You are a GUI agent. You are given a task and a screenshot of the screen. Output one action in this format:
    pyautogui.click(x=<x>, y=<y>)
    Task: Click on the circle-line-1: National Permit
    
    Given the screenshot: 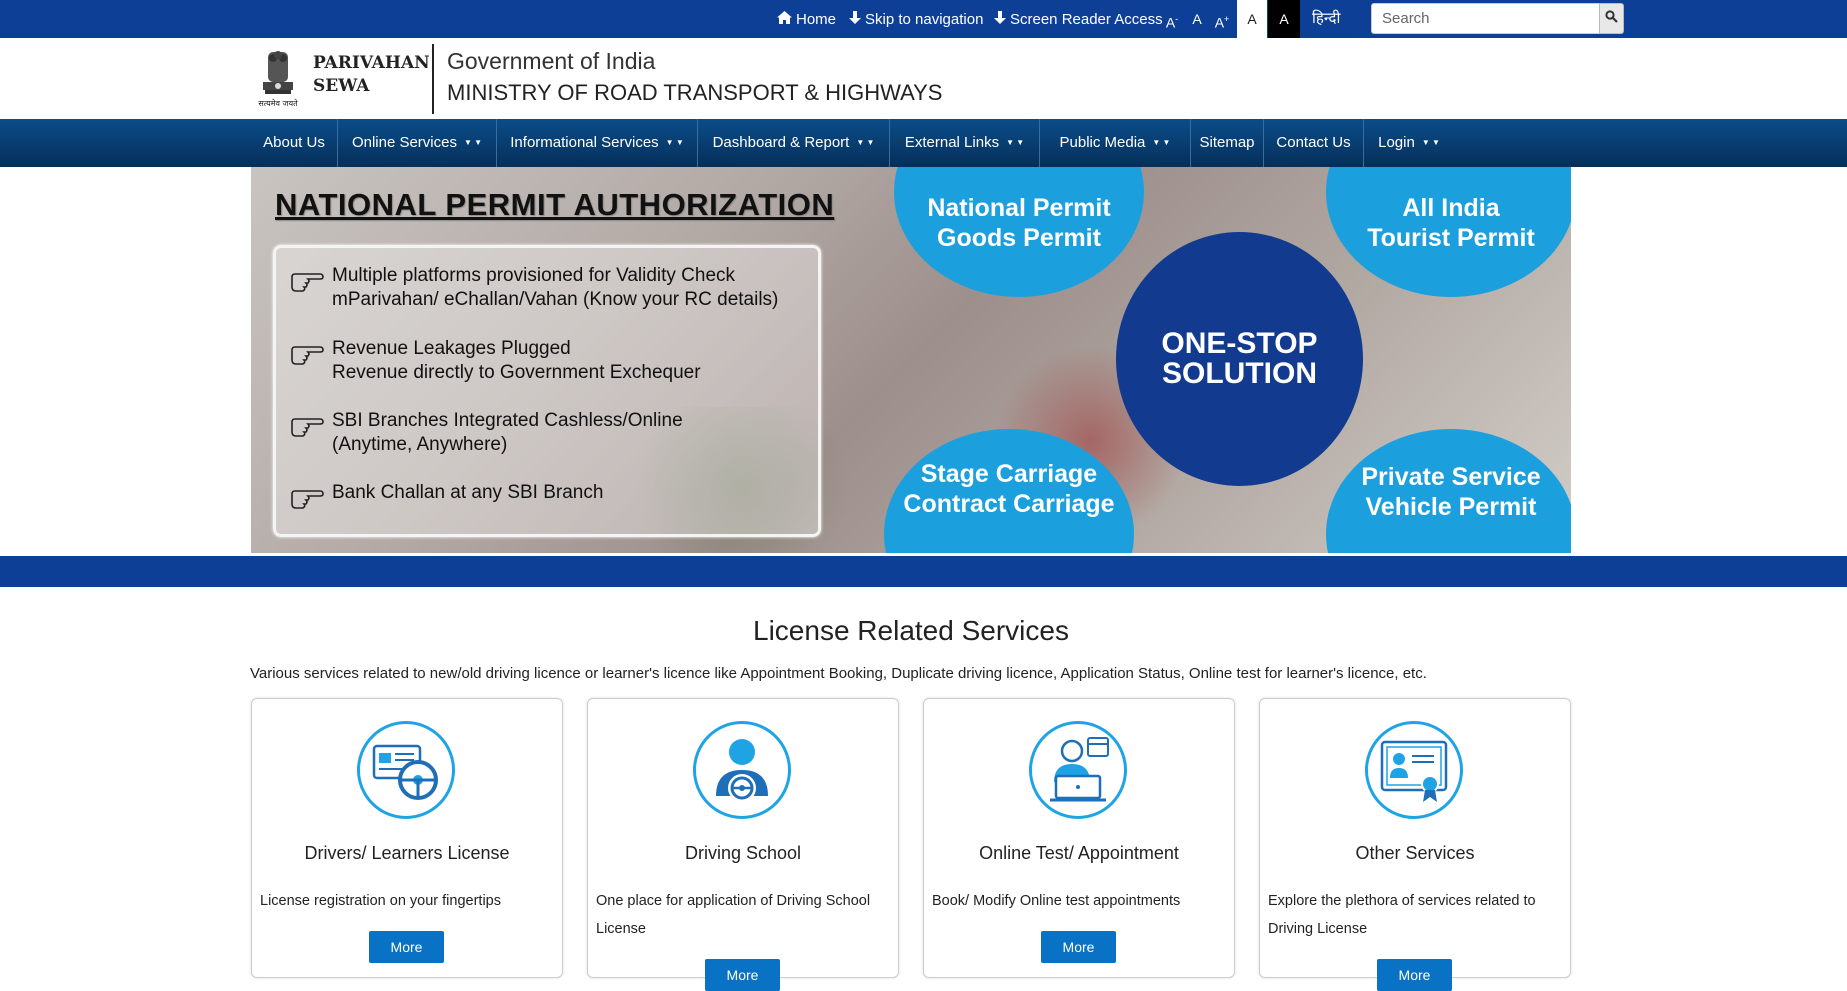 What is the action you would take?
    pyautogui.click(x=1019, y=208)
    